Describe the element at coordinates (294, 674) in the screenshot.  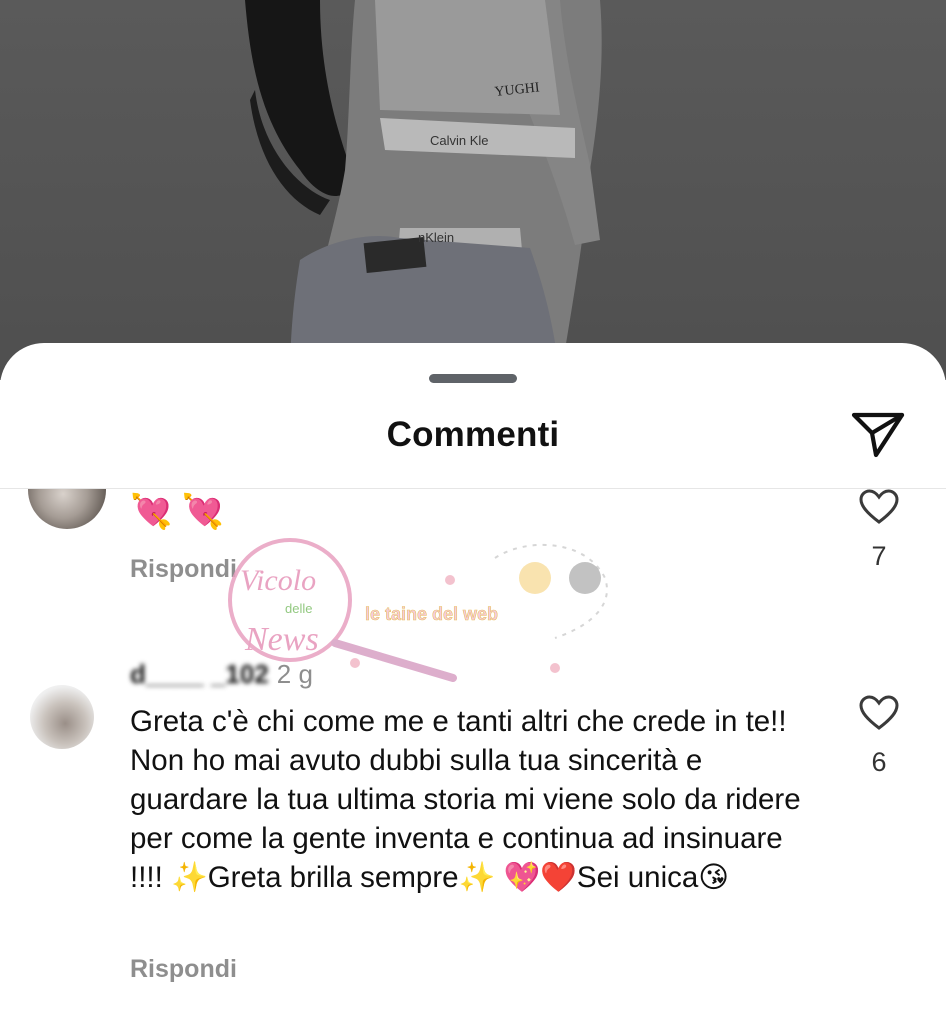
I see `timestamp: 2 g` at that location.